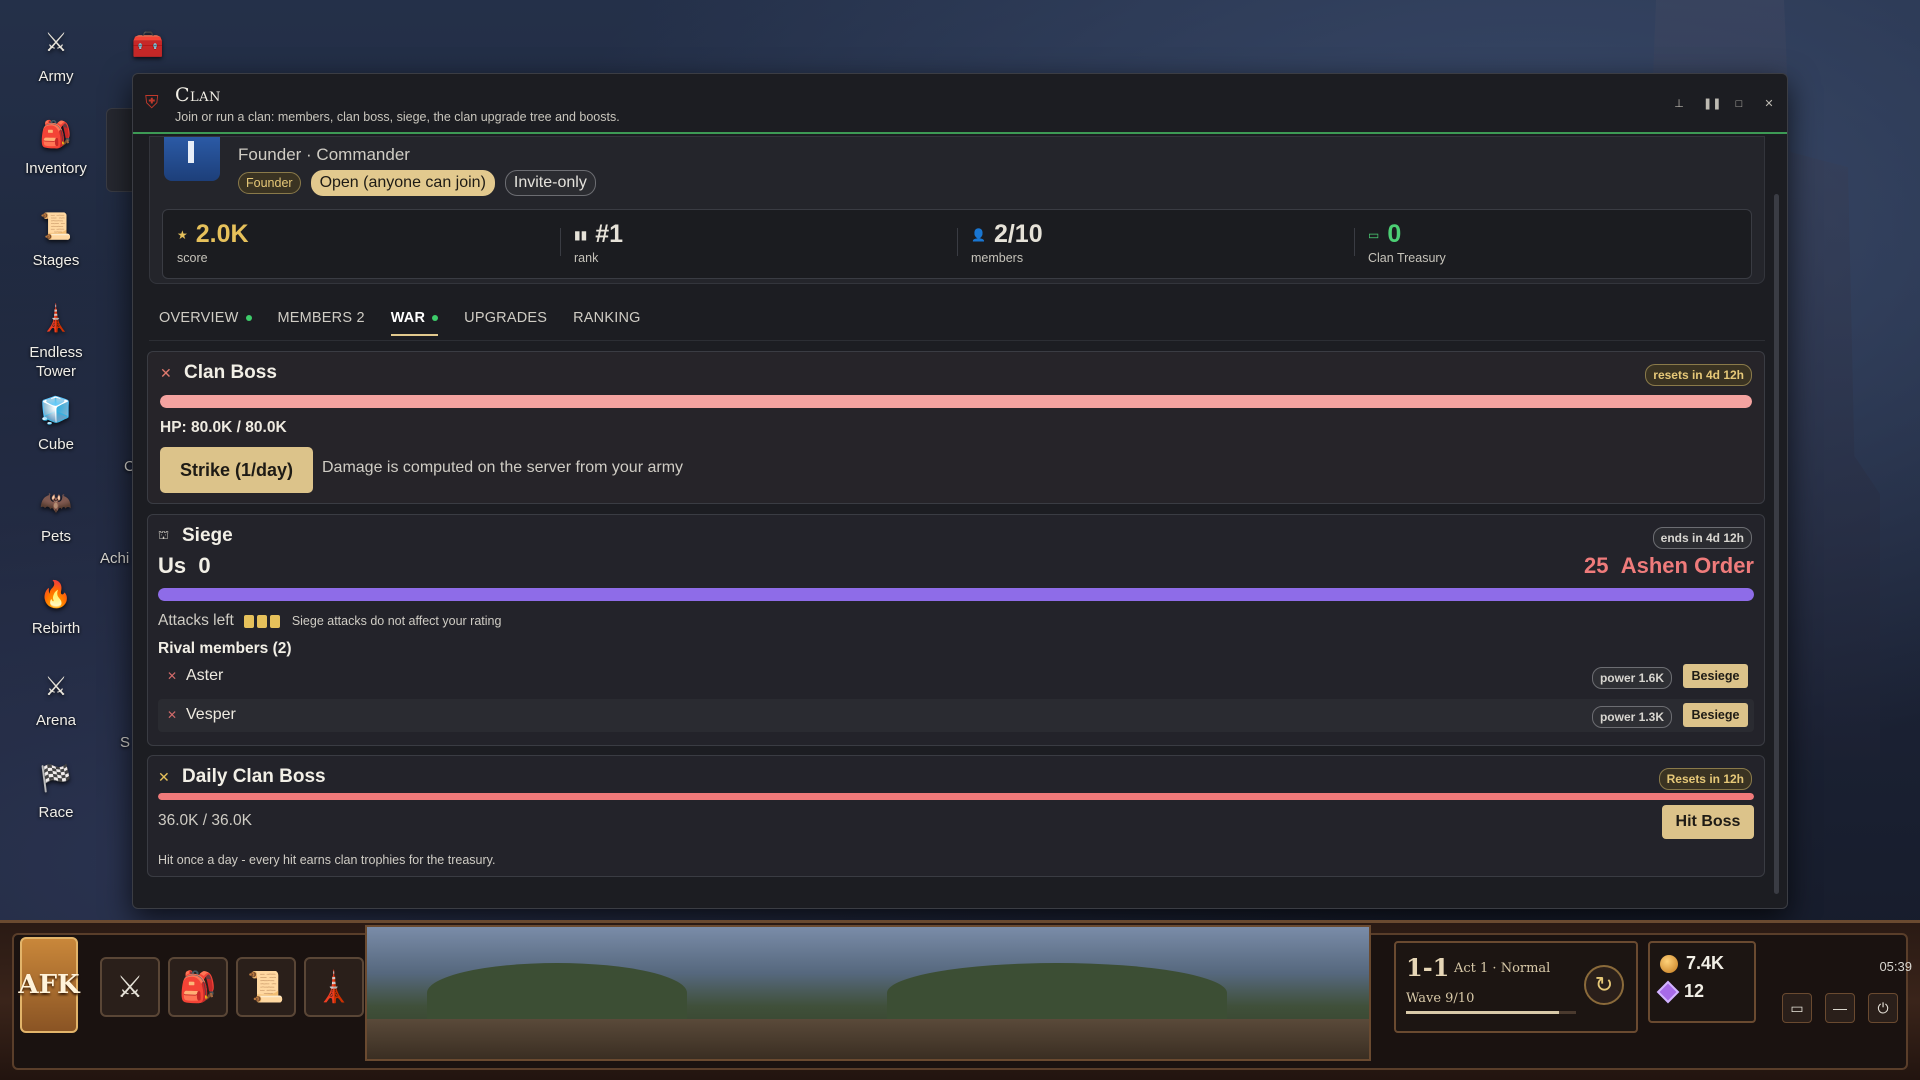  What do you see at coordinates (56, 618) in the screenshot?
I see `desktop-item: 🔥 Rebirth` at bounding box center [56, 618].